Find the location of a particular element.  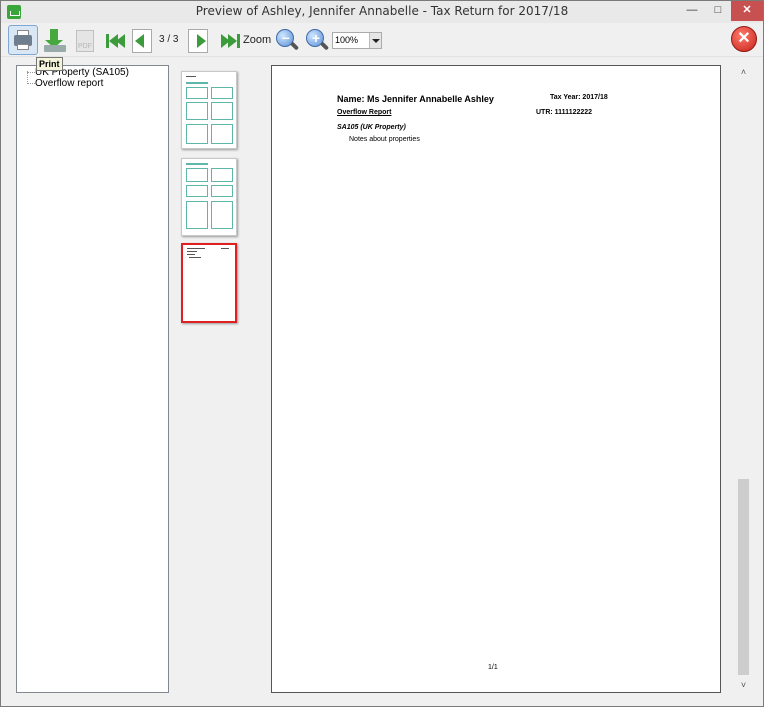

zoom-value: 100% is located at coordinates (347, 40).